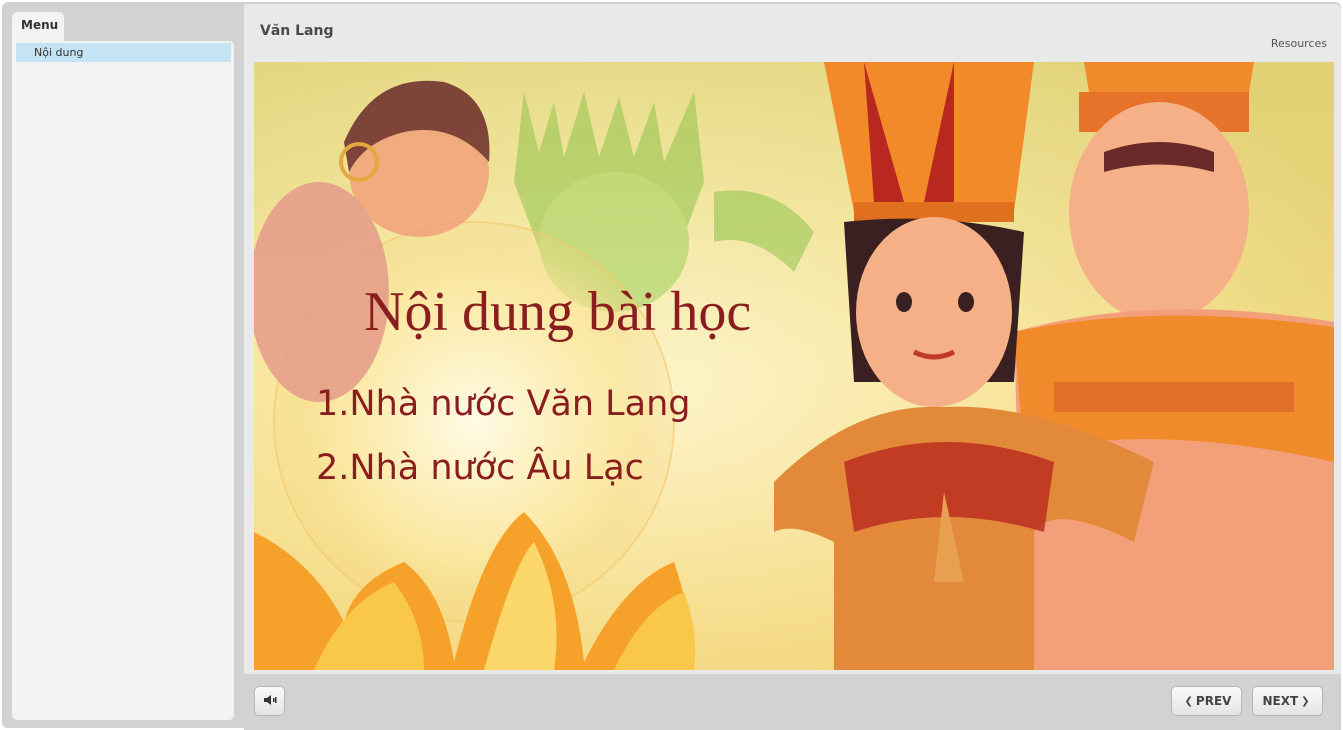 The height and width of the screenshot is (730, 1343). I want to click on resources-link: Resources, so click(1299, 43).